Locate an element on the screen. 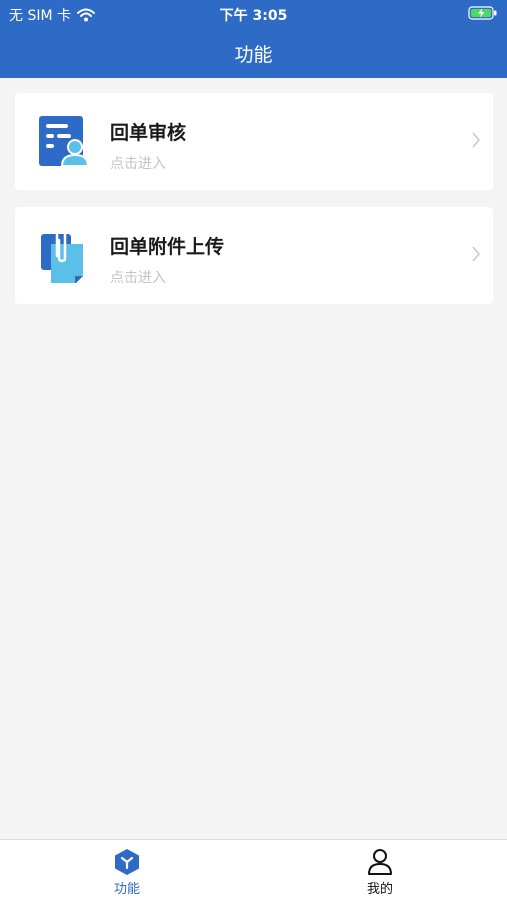 The image size is (507, 901). tab-label: 我的 is located at coordinates (379, 889).